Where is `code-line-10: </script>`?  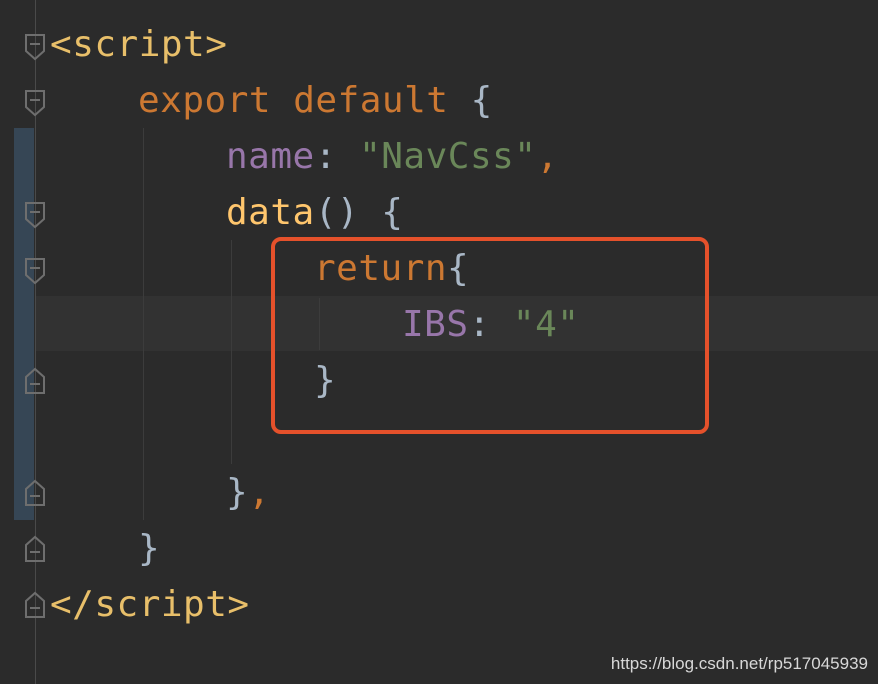 code-line-10: </script> is located at coordinates (150, 605).